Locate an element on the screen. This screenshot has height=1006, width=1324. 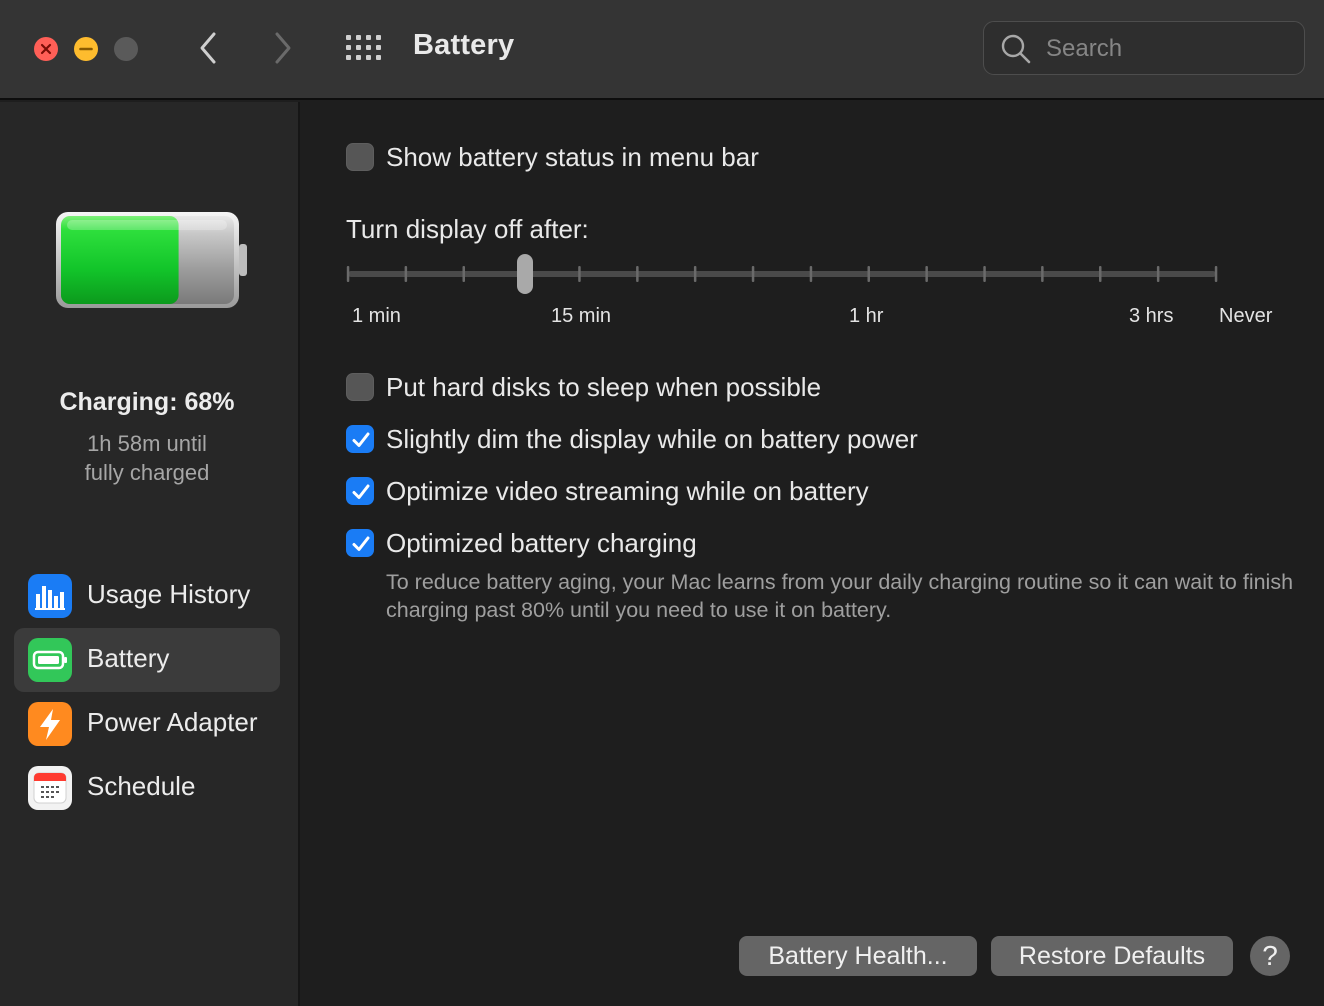
back-button is located at coordinates (208, 48).